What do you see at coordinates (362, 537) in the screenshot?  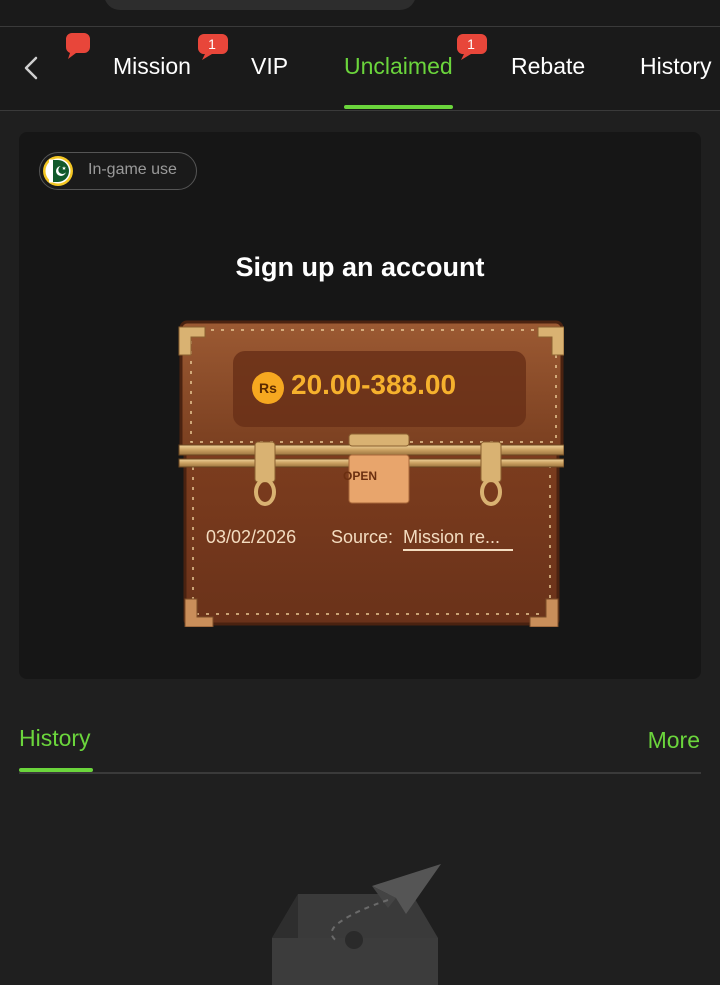 I see `source-label: Source:` at bounding box center [362, 537].